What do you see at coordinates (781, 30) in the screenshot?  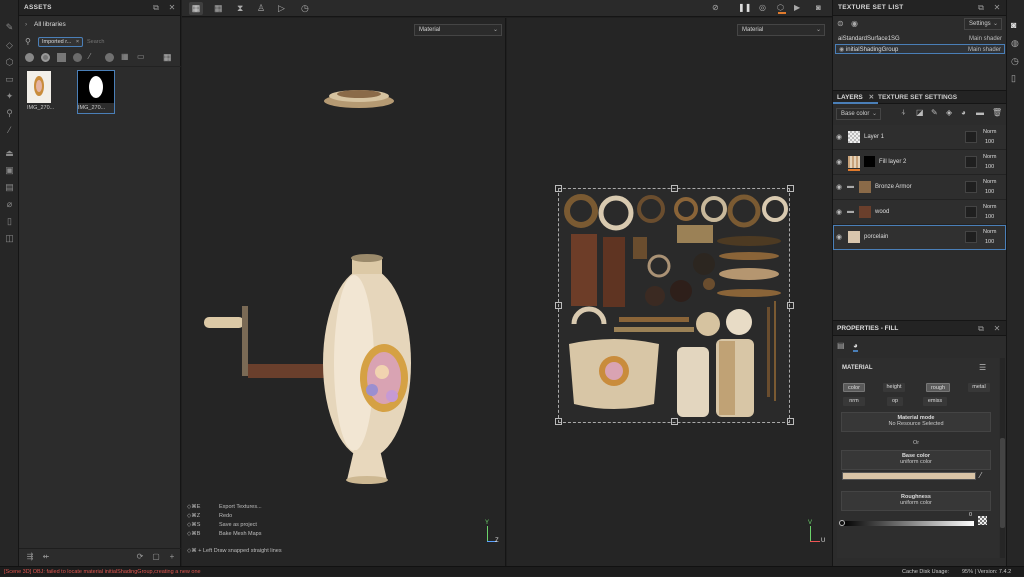 I see `viewport-2d-mode-dropdown: Material ⌄` at bounding box center [781, 30].